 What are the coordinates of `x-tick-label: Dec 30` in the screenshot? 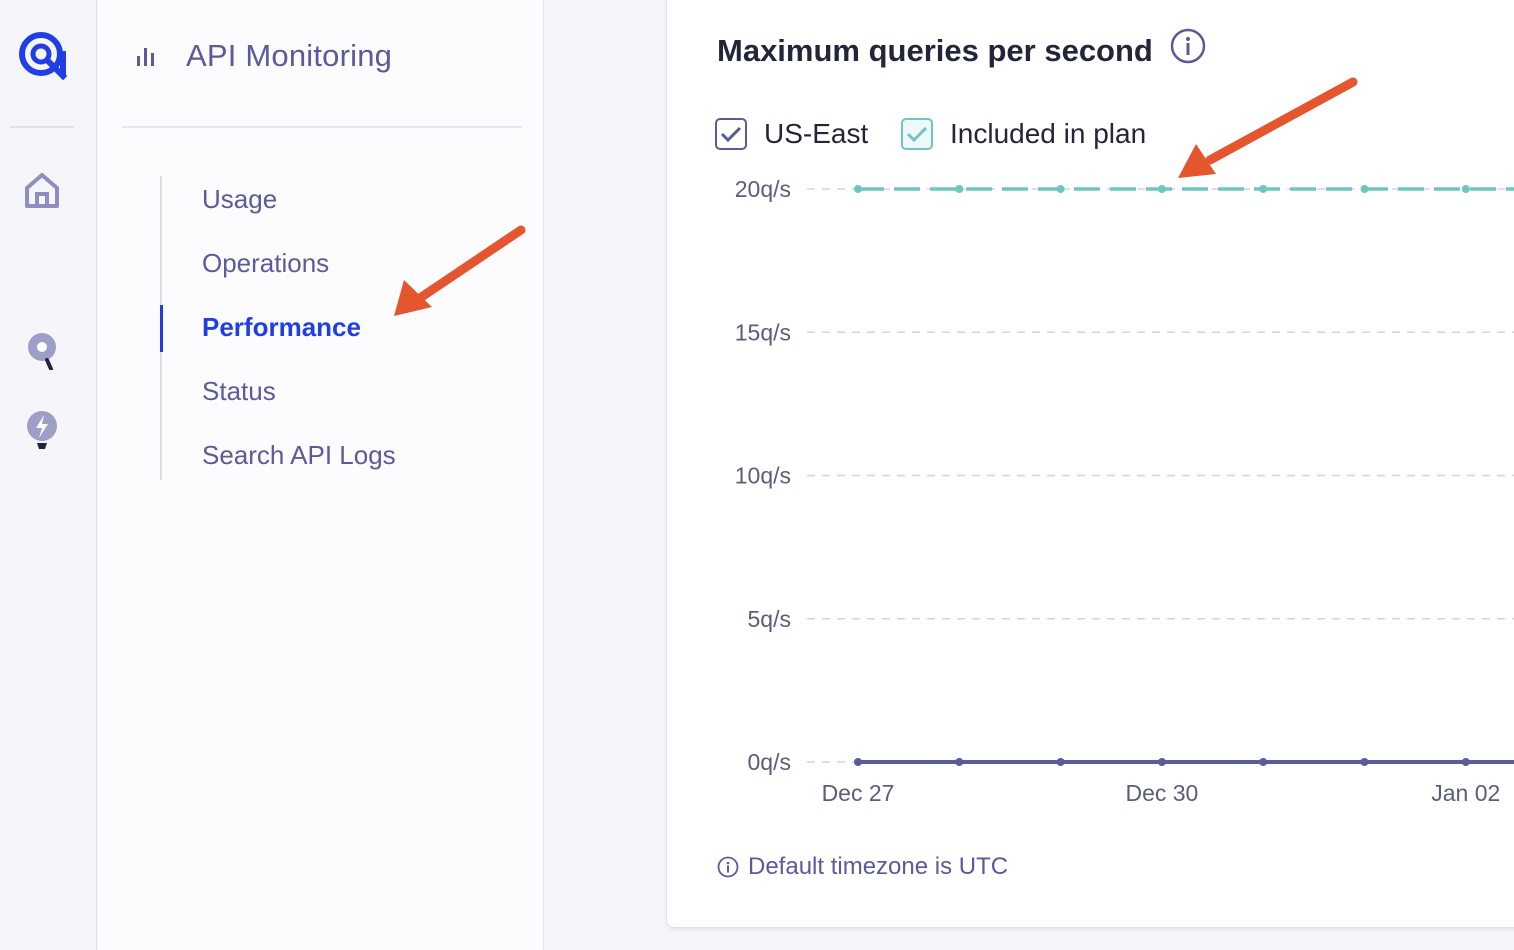 It's located at (1161, 793).